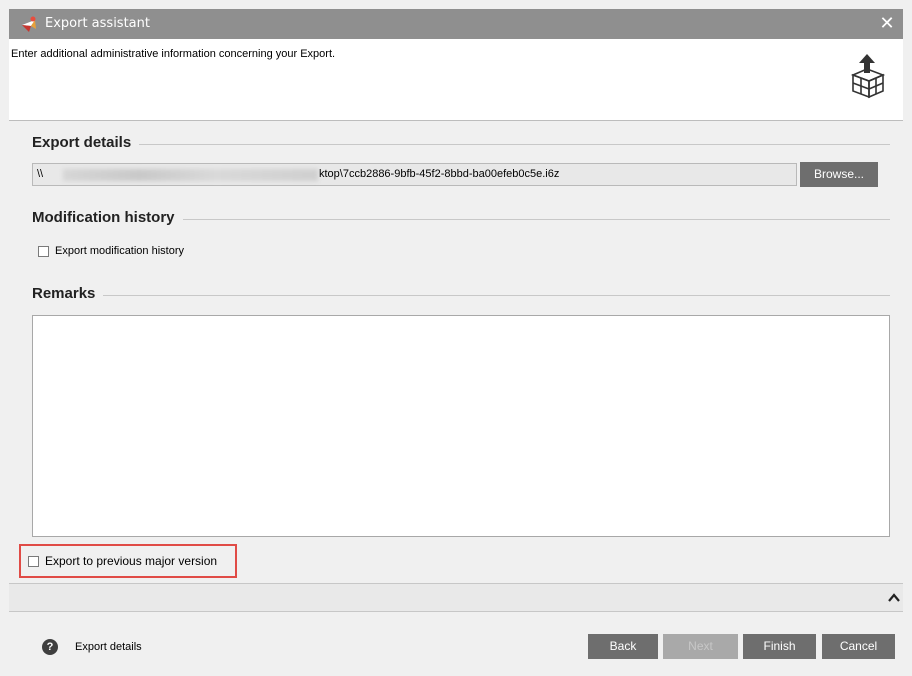 The width and height of the screenshot is (912, 676). I want to click on chevron-up-icon, so click(894, 598).